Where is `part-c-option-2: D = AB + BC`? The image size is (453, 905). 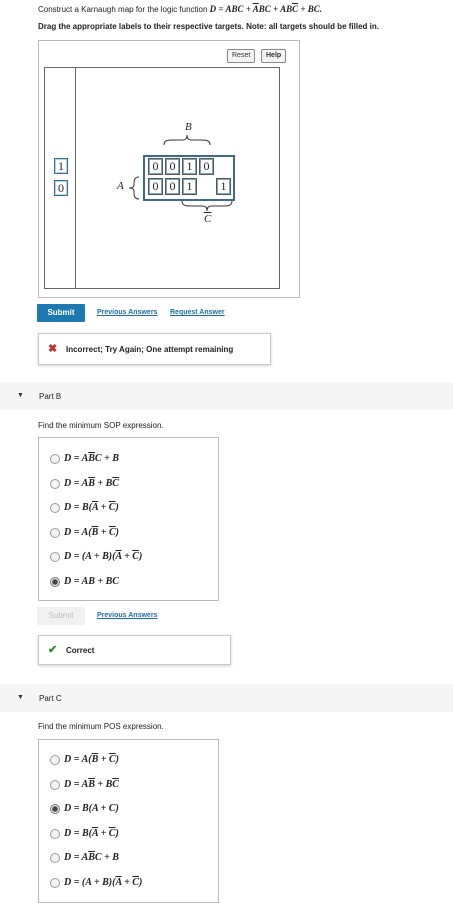
part-c-option-2: D = AB + BC is located at coordinates (91, 784).